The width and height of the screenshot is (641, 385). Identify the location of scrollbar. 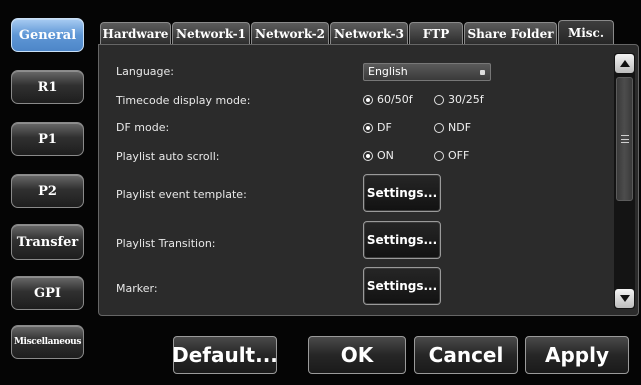
(624, 181).